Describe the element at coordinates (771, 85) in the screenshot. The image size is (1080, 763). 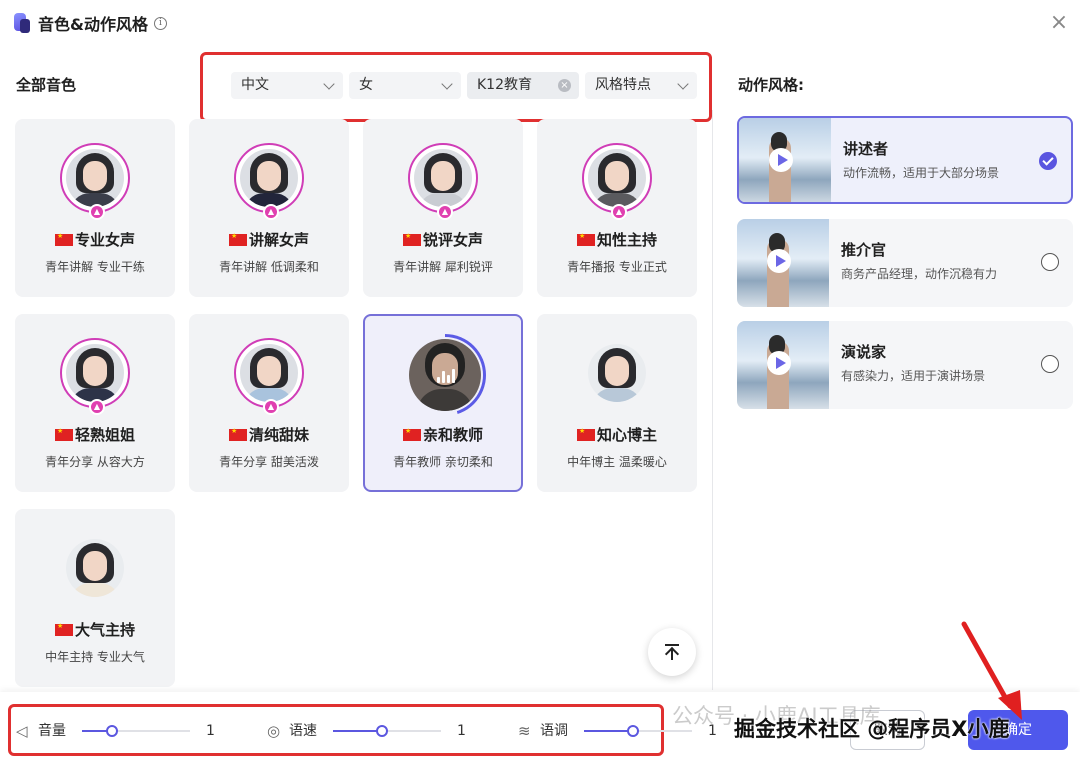
I see `style-section-title: 动作风格:` at that location.